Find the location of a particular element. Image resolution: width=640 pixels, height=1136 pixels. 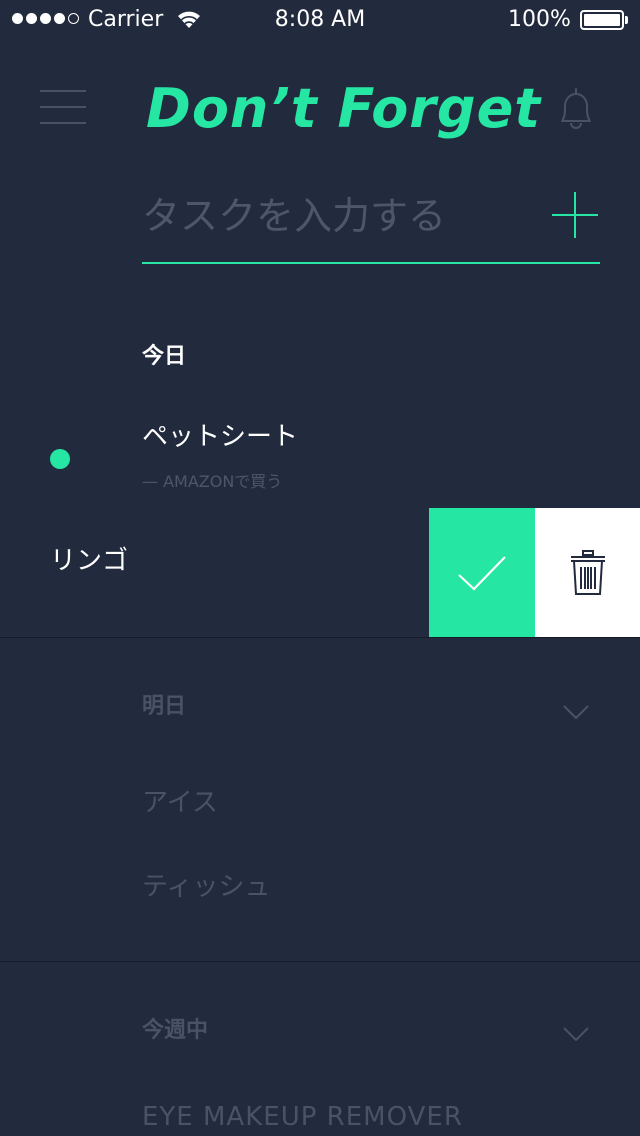

plus-icon is located at coordinates (575, 215).